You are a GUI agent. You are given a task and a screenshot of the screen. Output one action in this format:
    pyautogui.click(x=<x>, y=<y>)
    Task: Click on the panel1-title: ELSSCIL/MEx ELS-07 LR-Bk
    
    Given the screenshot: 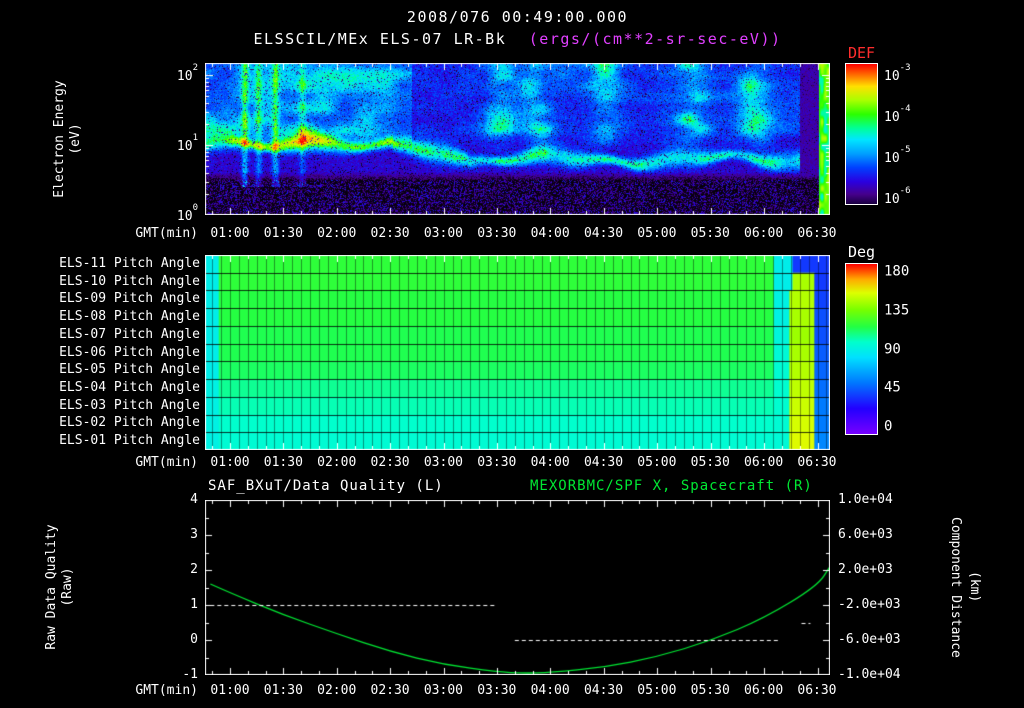 What is the action you would take?
    pyautogui.click(x=380, y=39)
    